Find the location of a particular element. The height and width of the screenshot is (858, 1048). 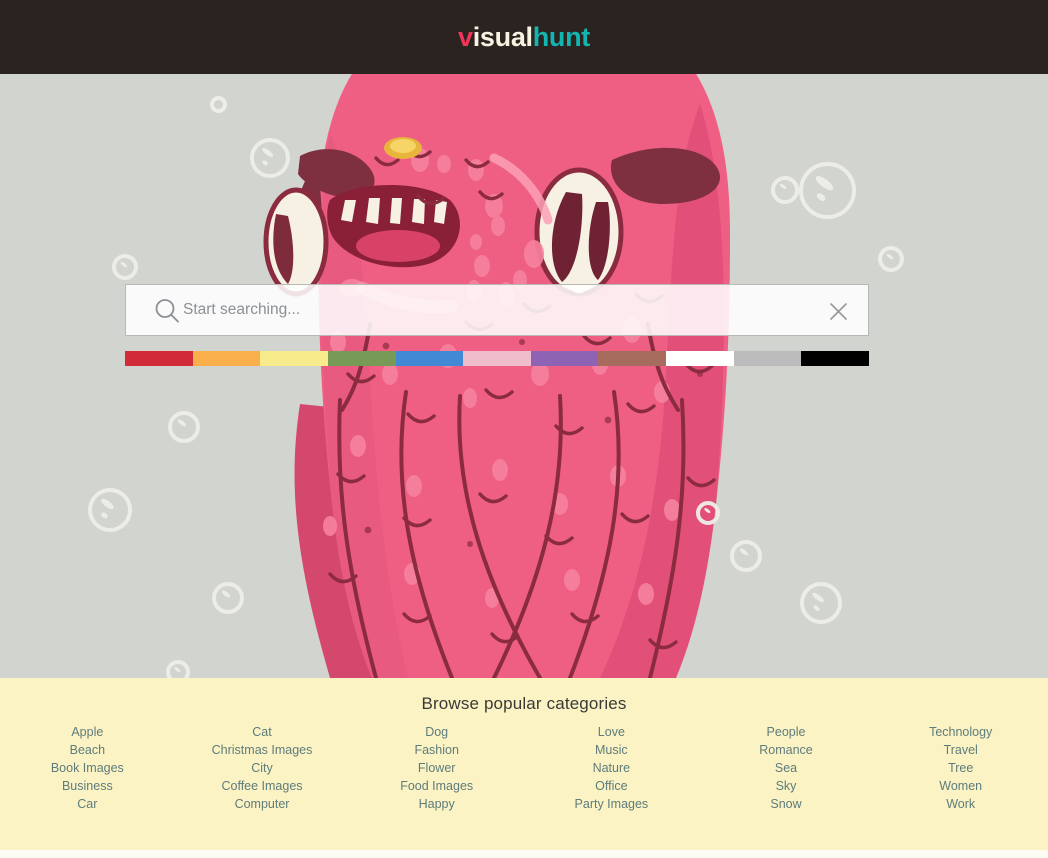

logo-part-v: v is located at coordinates (465, 36).